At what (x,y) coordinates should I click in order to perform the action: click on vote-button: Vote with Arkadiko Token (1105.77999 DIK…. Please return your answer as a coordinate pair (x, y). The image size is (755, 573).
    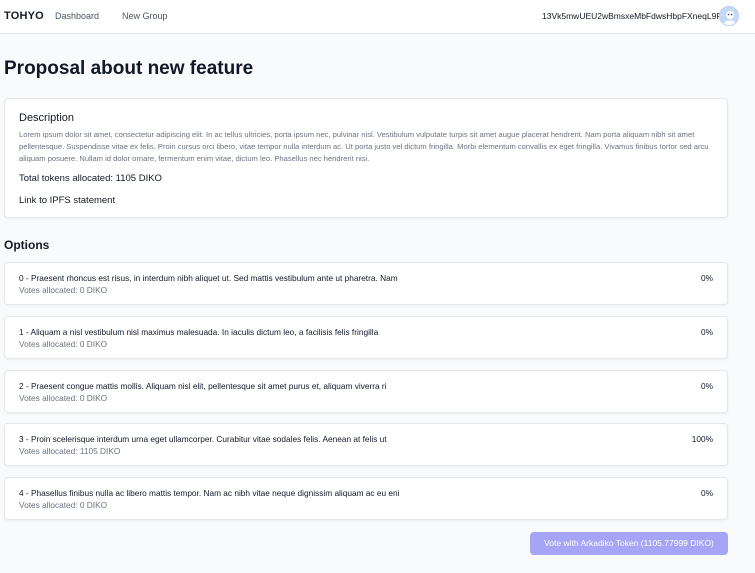
    Looking at the image, I should click on (629, 543).